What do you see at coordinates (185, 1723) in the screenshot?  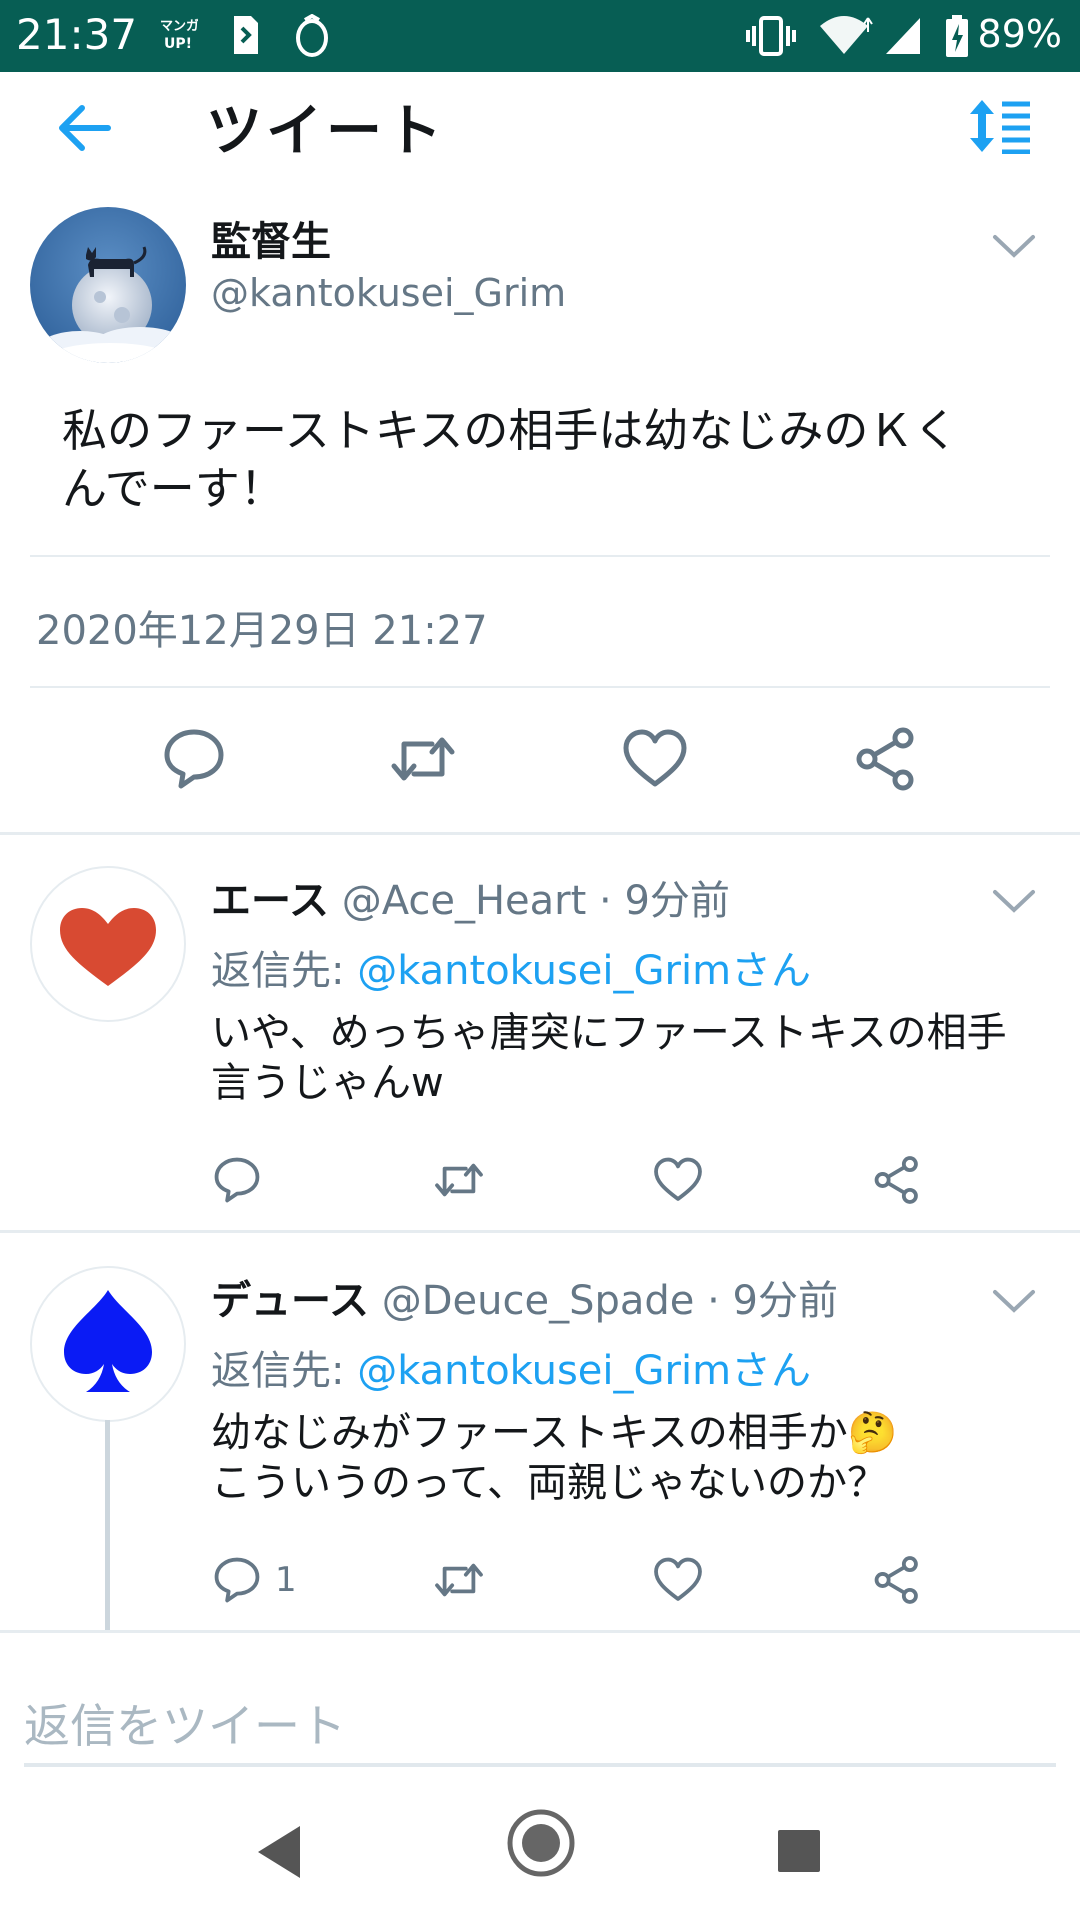 I see `reply-input: 返信をツイート` at bounding box center [185, 1723].